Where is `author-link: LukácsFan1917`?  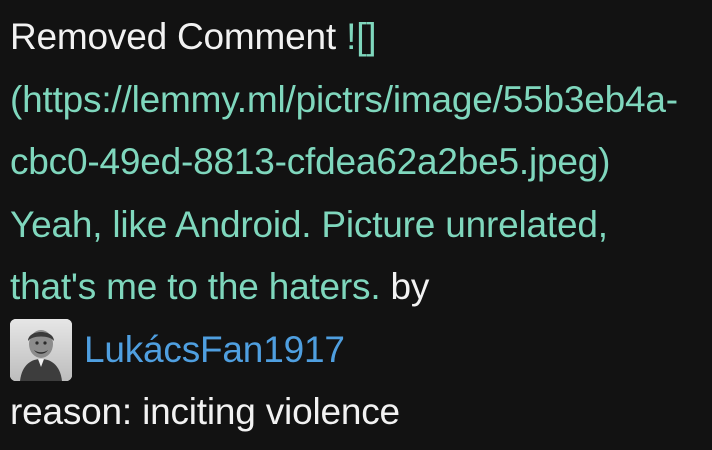 author-link: LukácsFan1917 is located at coordinates (214, 350).